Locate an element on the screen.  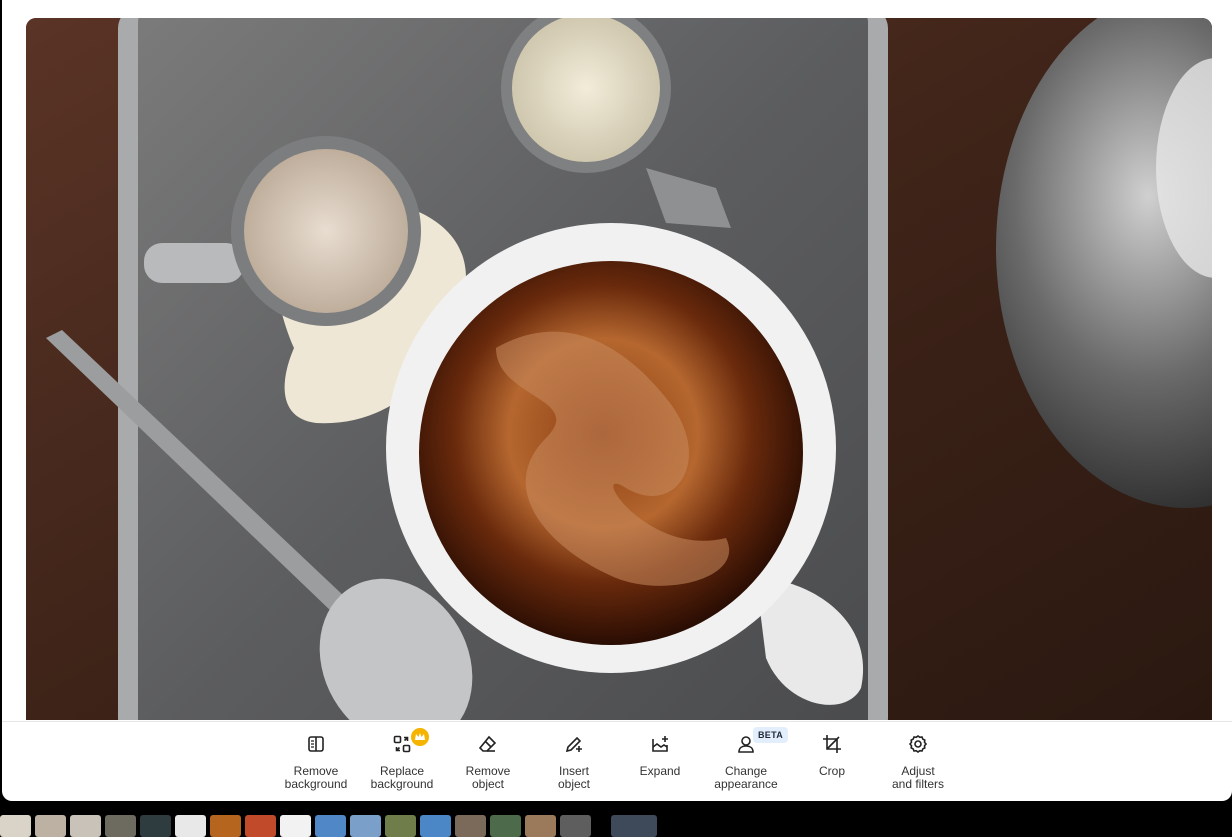
crown-icon is located at coordinates (420, 736).